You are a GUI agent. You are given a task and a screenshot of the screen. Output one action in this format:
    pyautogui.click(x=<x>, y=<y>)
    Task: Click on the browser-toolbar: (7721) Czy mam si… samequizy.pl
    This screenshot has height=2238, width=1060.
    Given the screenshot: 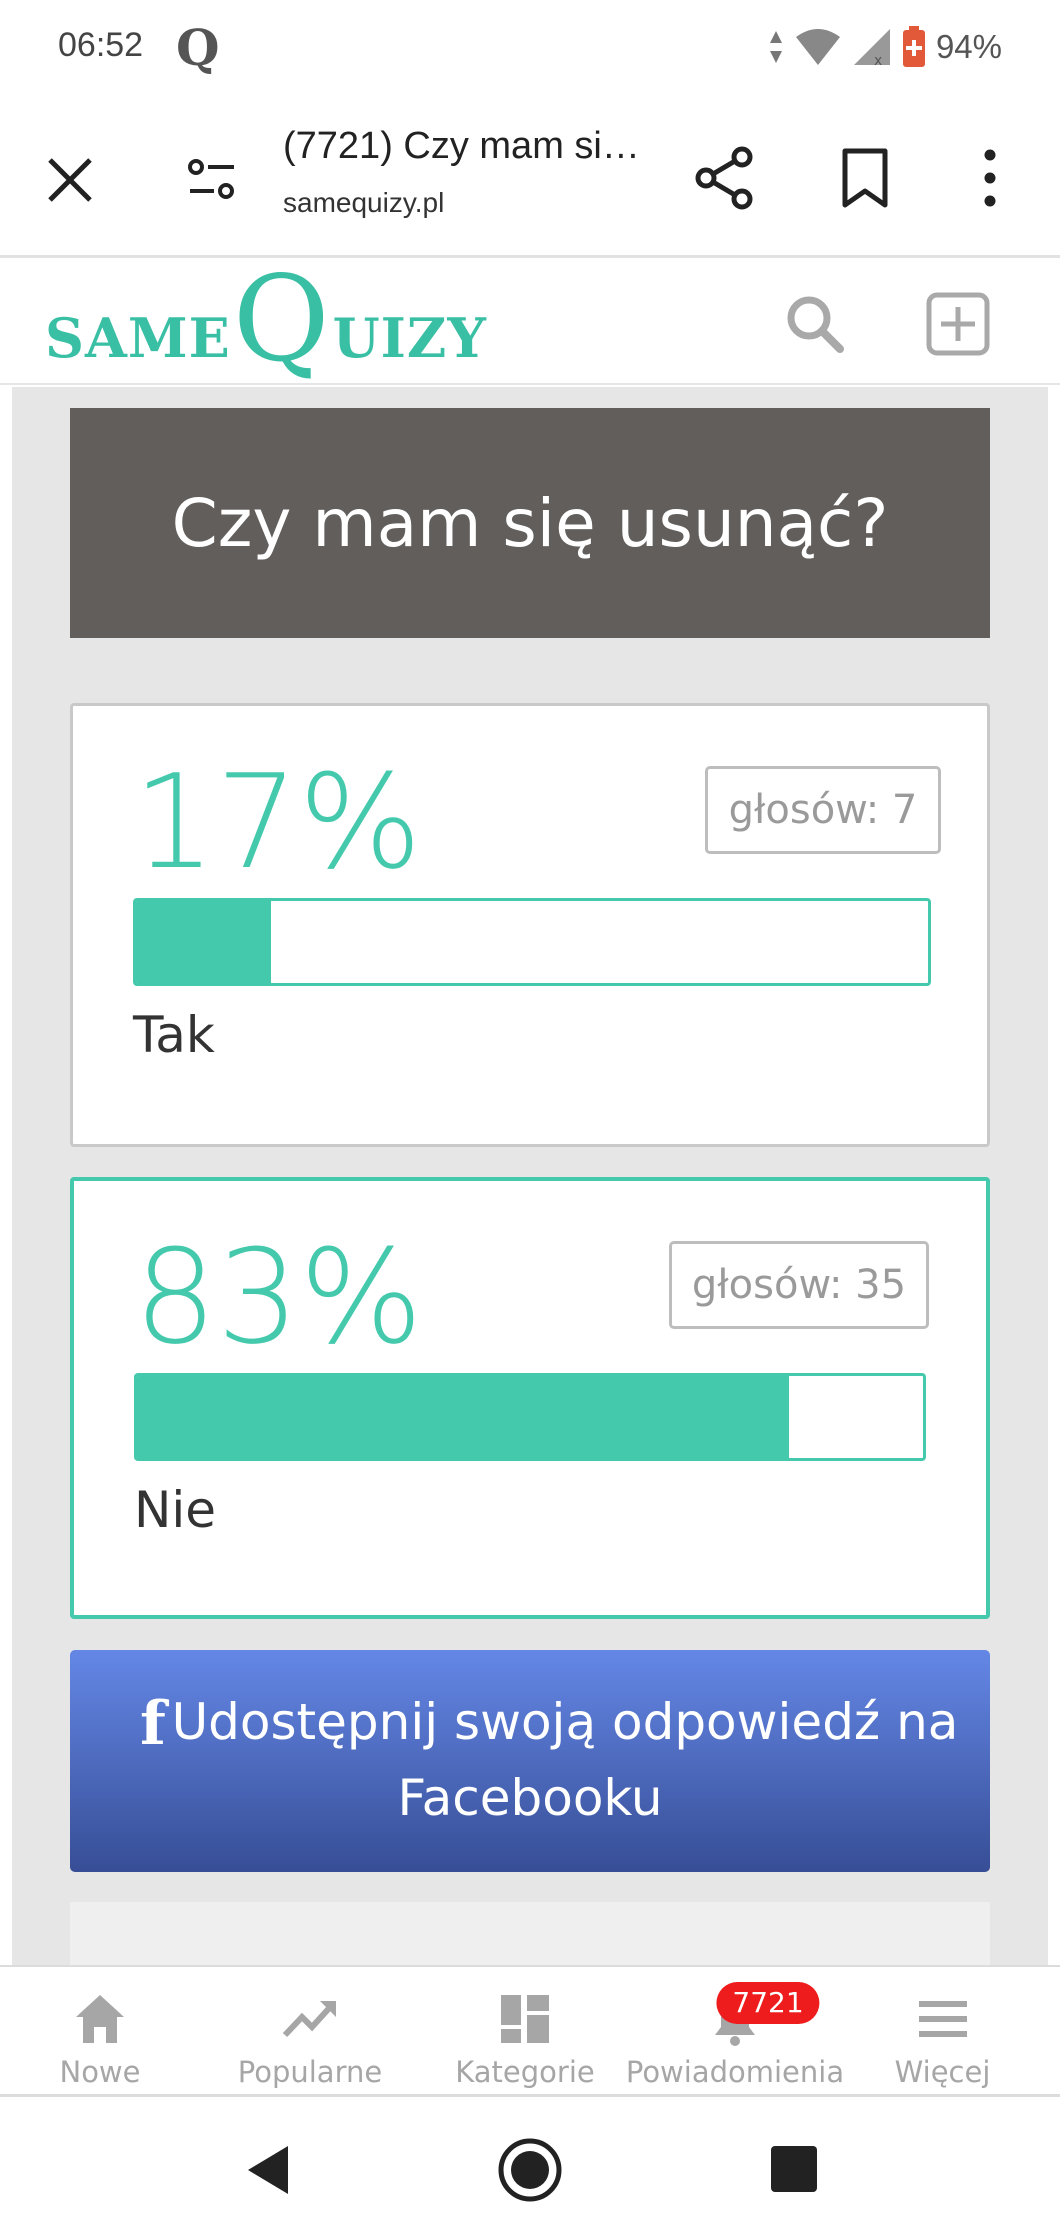 What is the action you would take?
    pyautogui.click(x=530, y=176)
    